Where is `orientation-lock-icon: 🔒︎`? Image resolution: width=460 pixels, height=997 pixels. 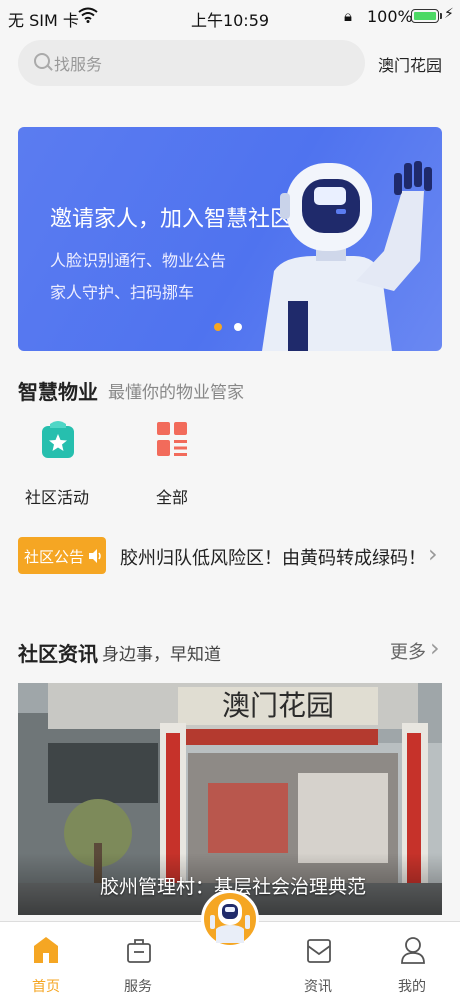 orientation-lock-icon: 🔒︎ is located at coordinates (348, 16).